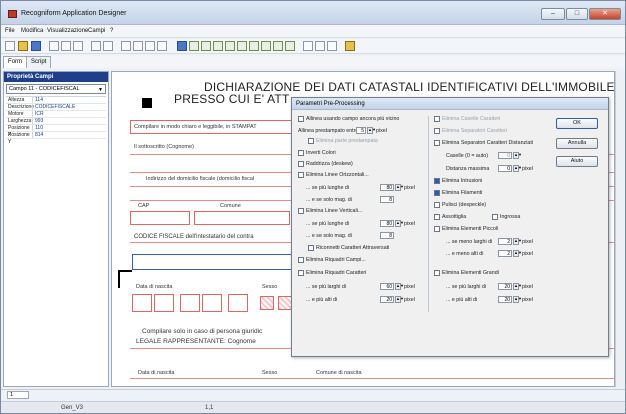 This screenshot has width=626, height=414. Describe the element at coordinates (505, 286) in the screenshot. I see `large-width-input: 20` at that location.